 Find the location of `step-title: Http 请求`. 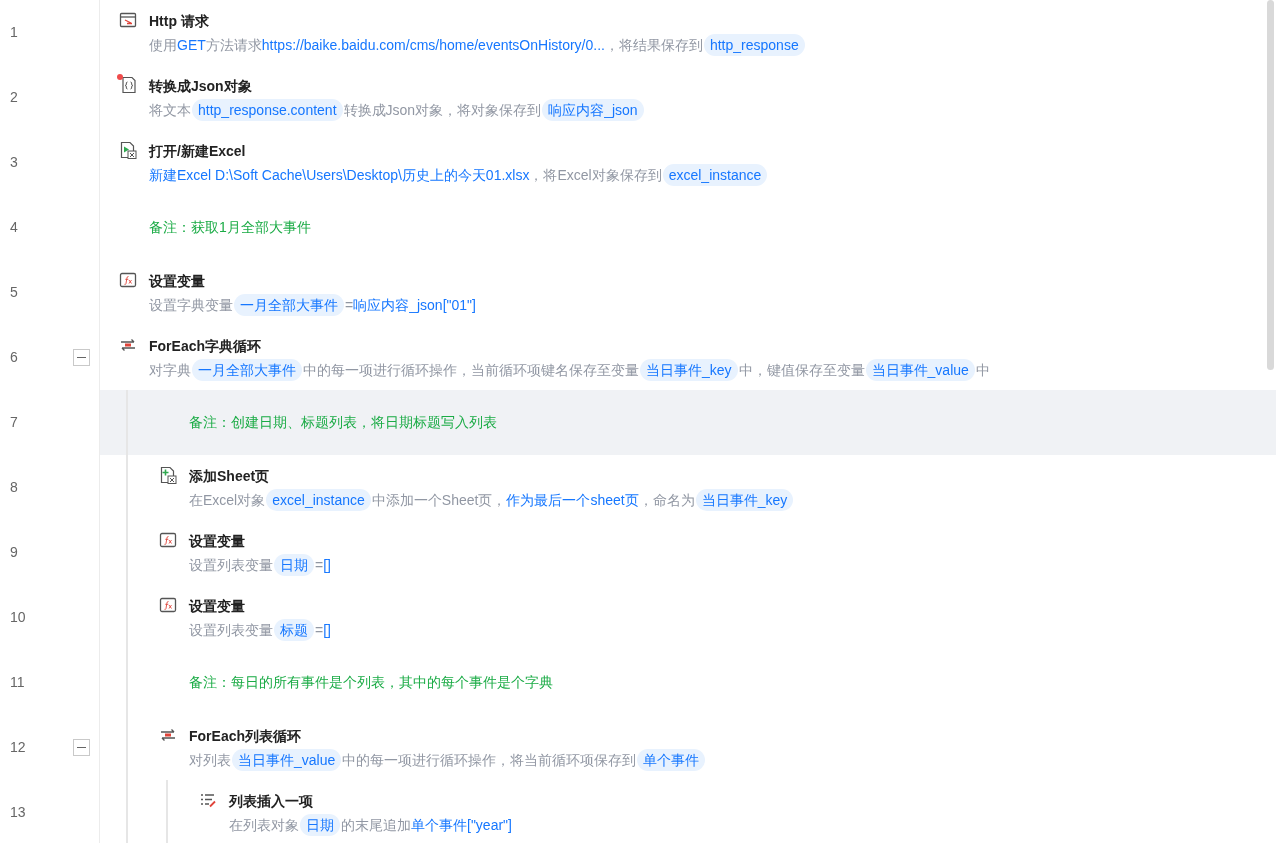

step-title: Http 请求 is located at coordinates (179, 21).